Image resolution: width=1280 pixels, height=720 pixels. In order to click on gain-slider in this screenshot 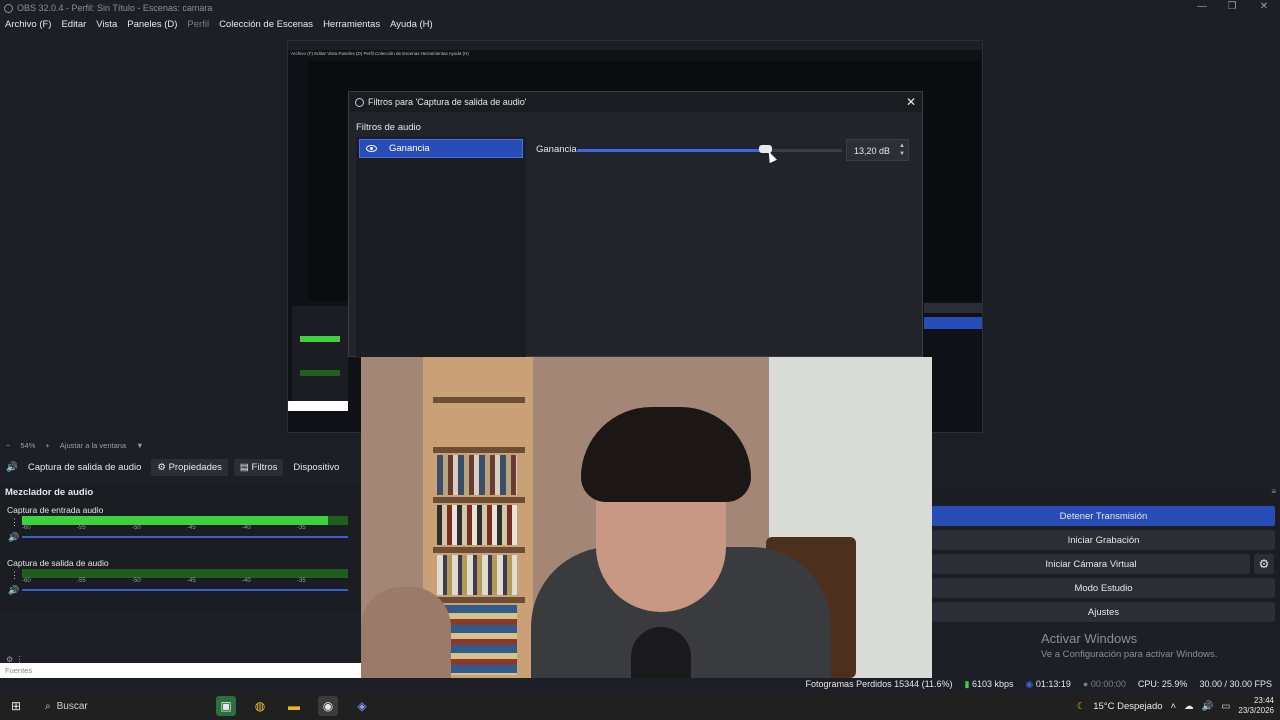, I will do `click(709, 149)`.